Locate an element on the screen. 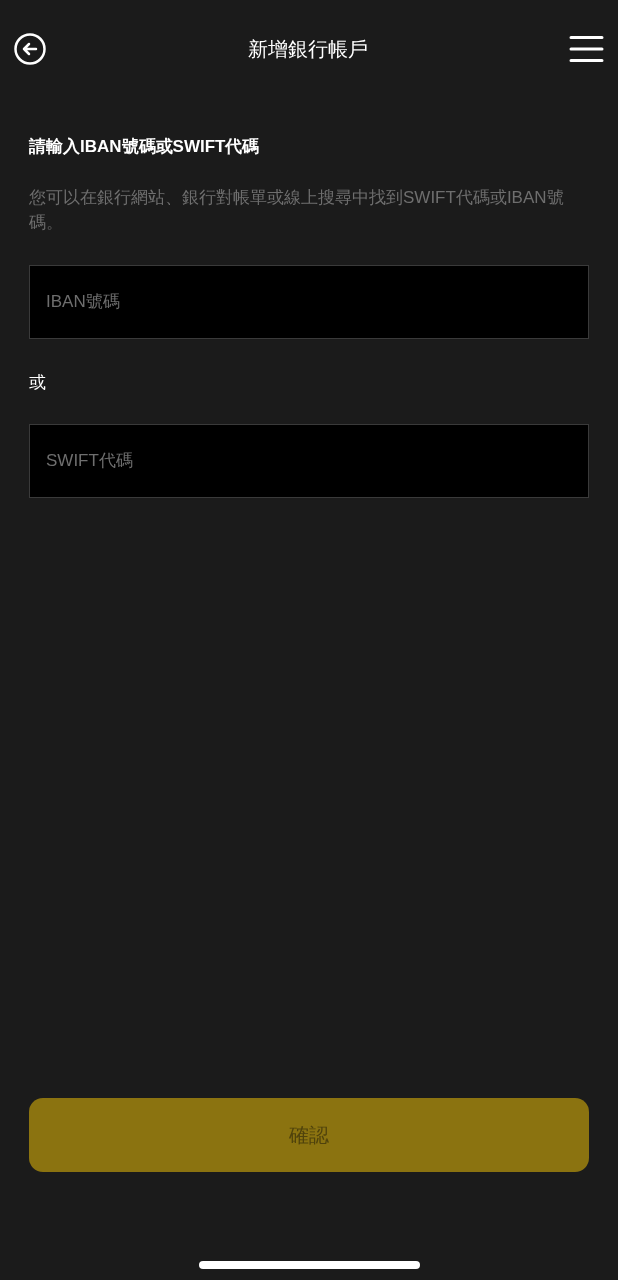 This screenshot has width=618, height=1280. section-heading: 請輸入IBAN號碼或SWIFT代碼 is located at coordinates (145, 147).